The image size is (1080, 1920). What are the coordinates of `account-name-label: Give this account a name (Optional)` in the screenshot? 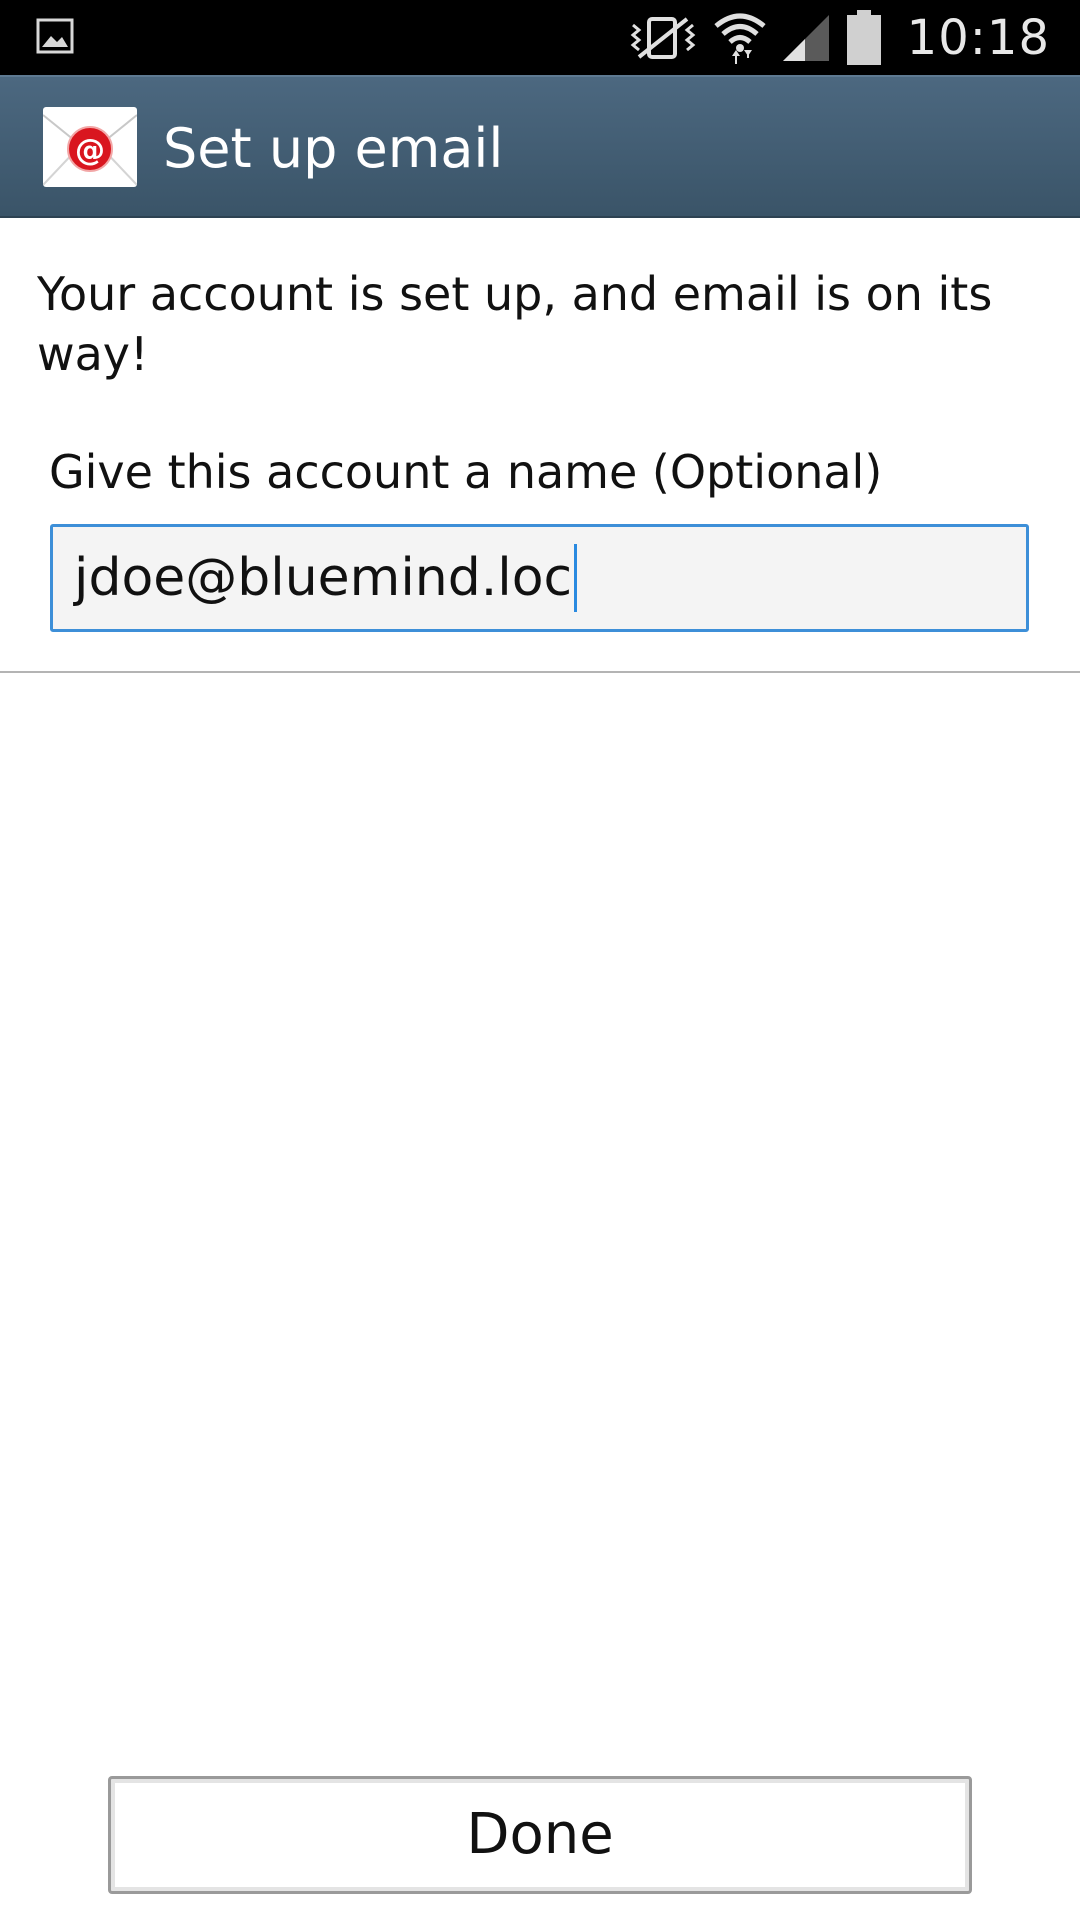 It's located at (466, 472).